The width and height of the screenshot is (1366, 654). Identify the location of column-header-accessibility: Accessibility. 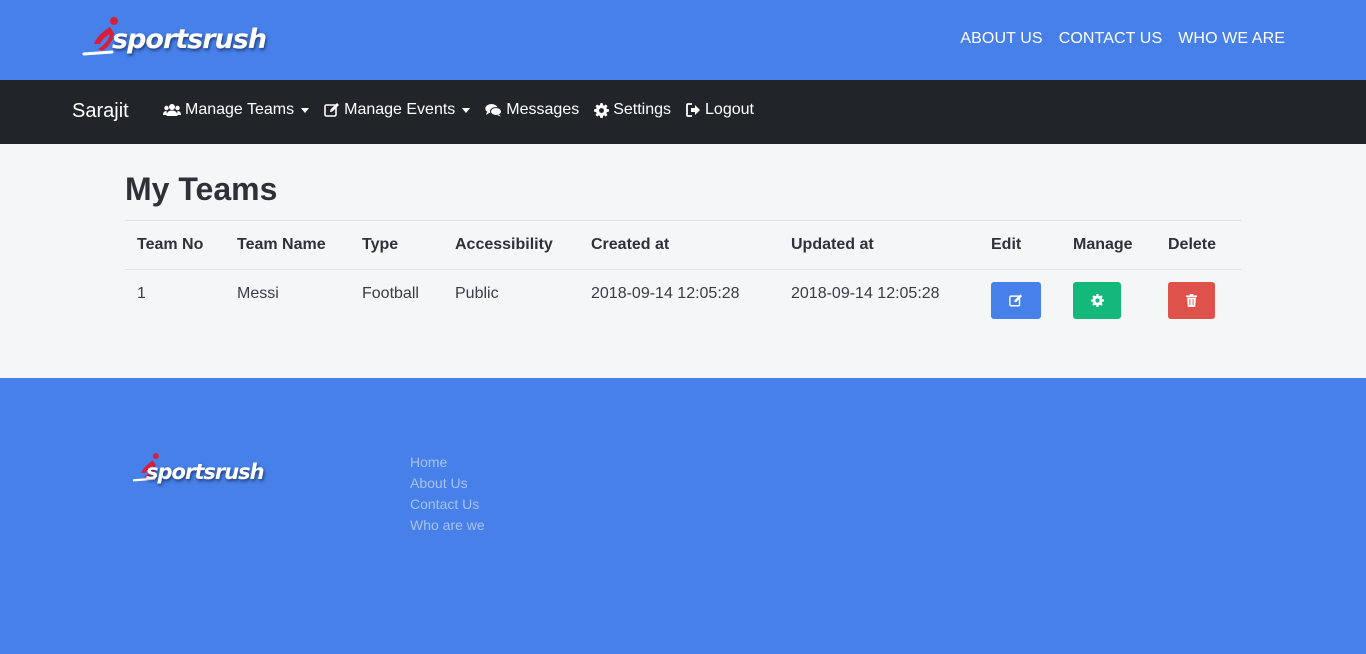
(511, 245).